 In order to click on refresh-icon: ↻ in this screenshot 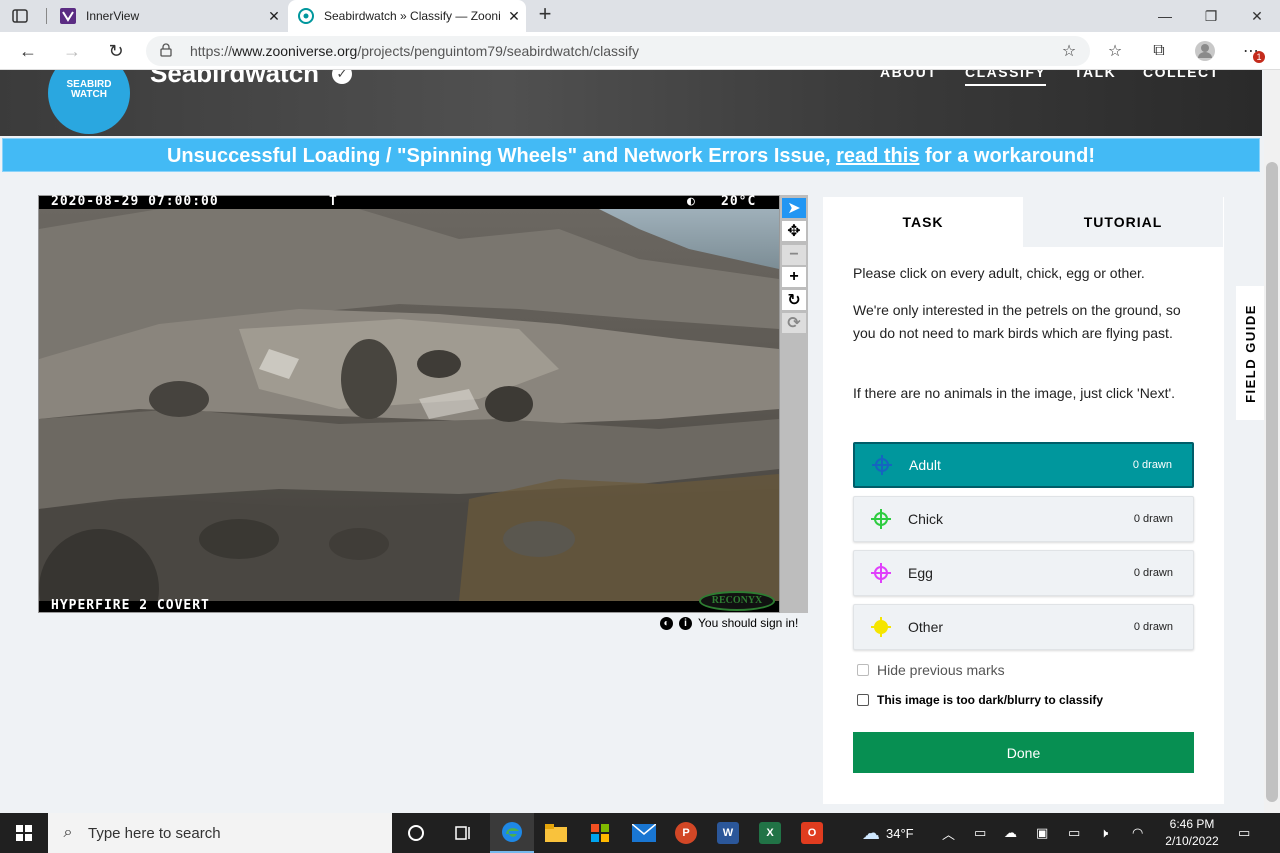, I will do `click(116, 51)`.